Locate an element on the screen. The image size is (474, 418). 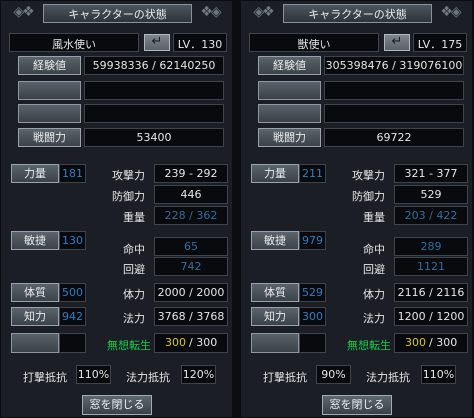
class-name-field: 風水使い is located at coordinates (74, 42).